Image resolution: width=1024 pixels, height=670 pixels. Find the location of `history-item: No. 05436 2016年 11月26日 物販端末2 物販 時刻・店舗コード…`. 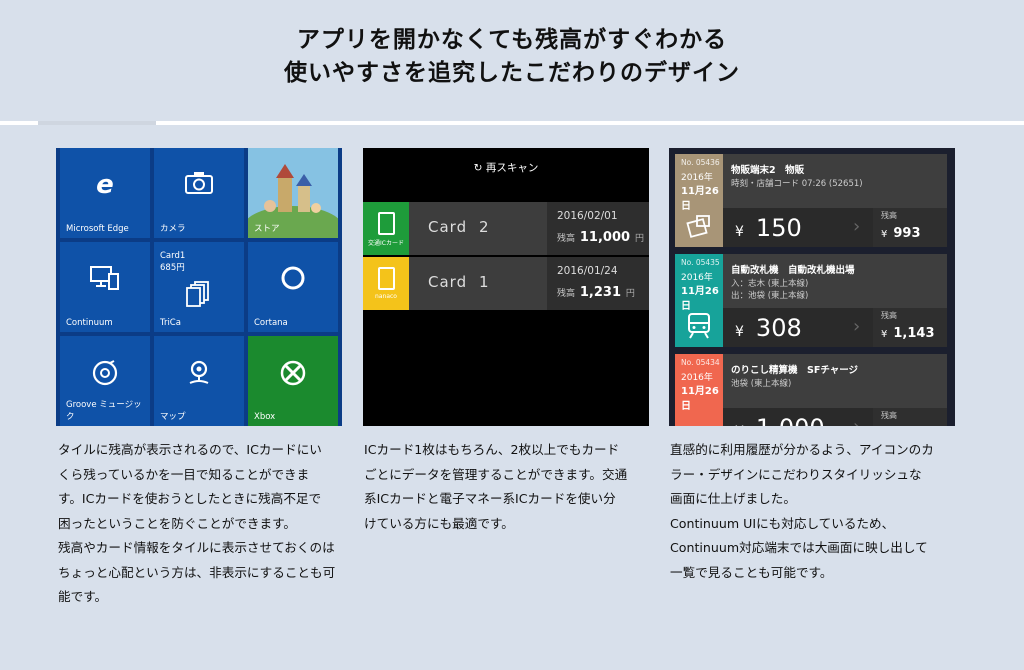

history-item: No. 05436 2016年 11月26日 物販端末2 物販 時刻・店舗コード… is located at coordinates (811, 200).